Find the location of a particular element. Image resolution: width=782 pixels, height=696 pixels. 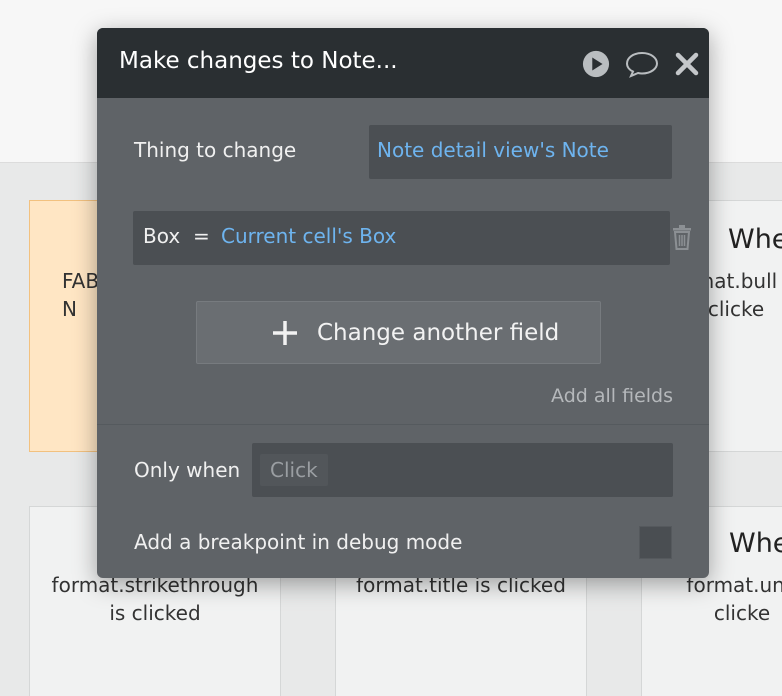

breakpoint-checkbox is located at coordinates (655, 542).